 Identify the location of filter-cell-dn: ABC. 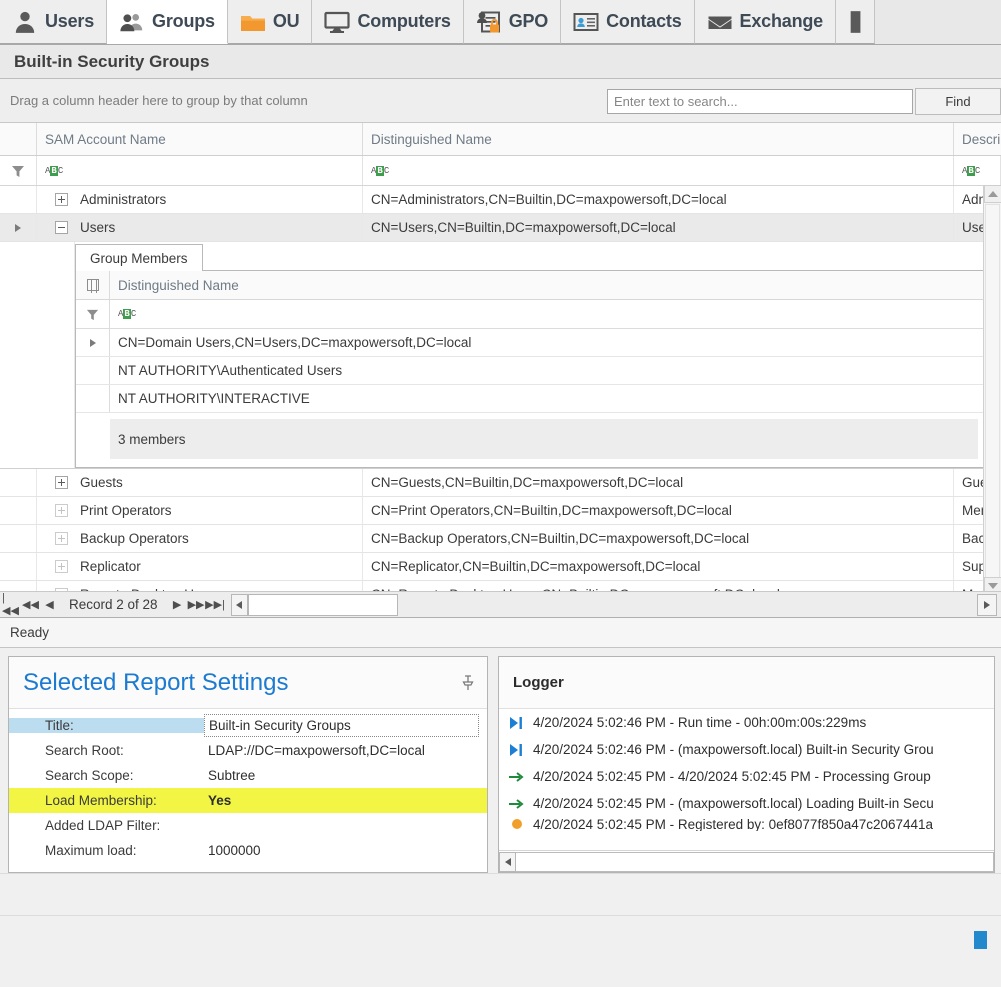
(658, 170).